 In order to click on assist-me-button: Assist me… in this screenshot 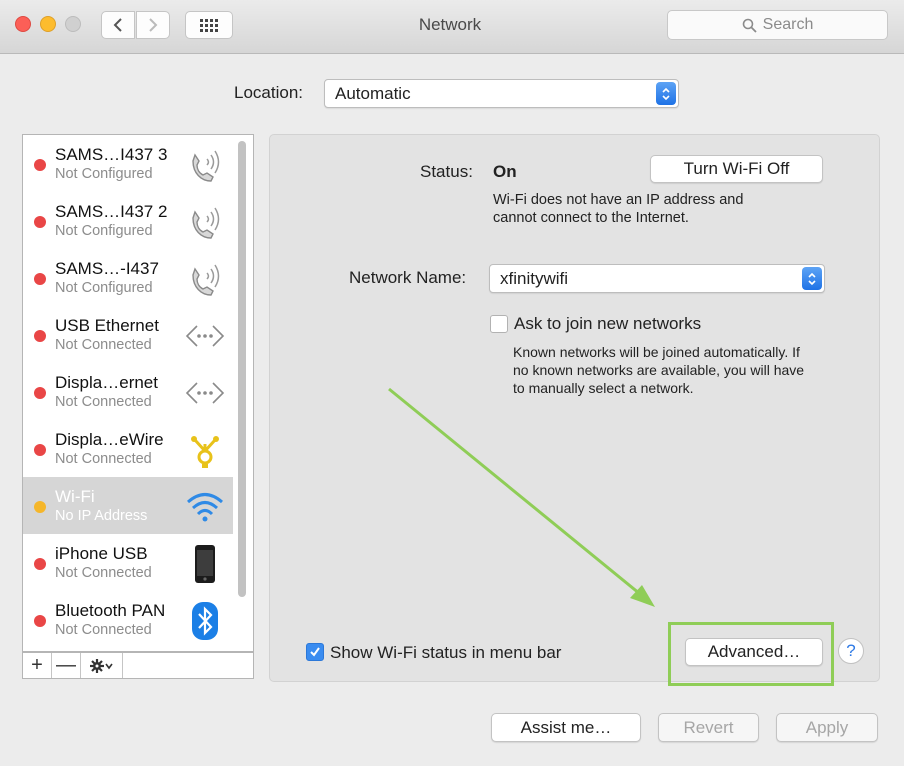, I will do `click(566, 727)`.